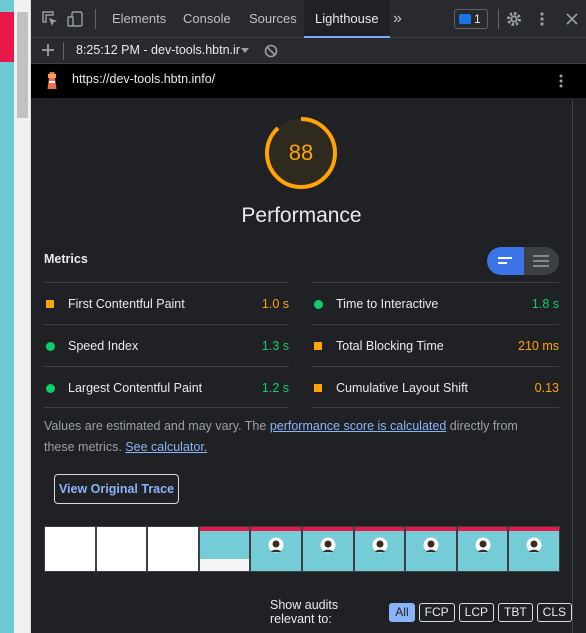 The width and height of the screenshot is (586, 633). I want to click on more-options-icon, so click(542, 19).